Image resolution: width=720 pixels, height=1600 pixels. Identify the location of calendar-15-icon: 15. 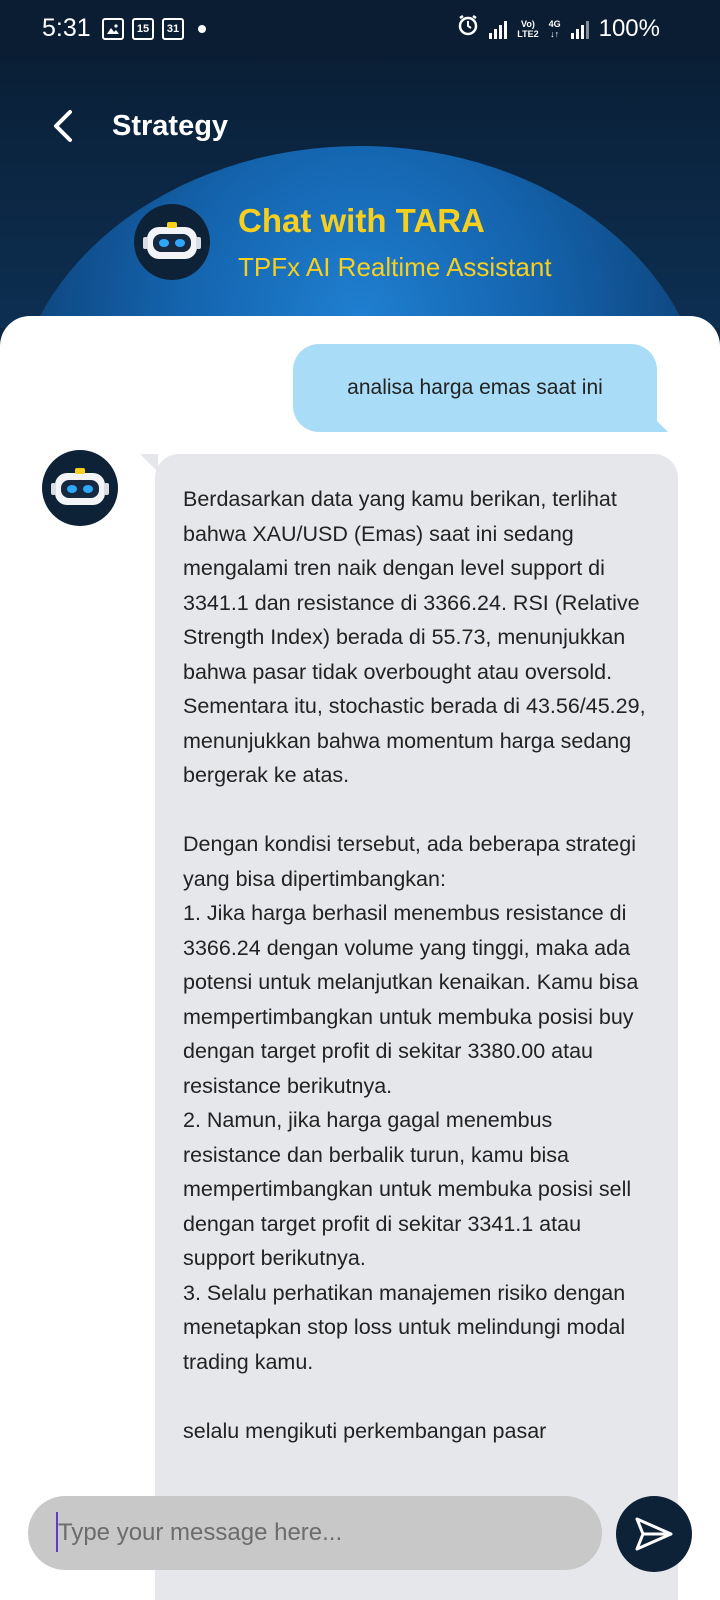
(143, 29).